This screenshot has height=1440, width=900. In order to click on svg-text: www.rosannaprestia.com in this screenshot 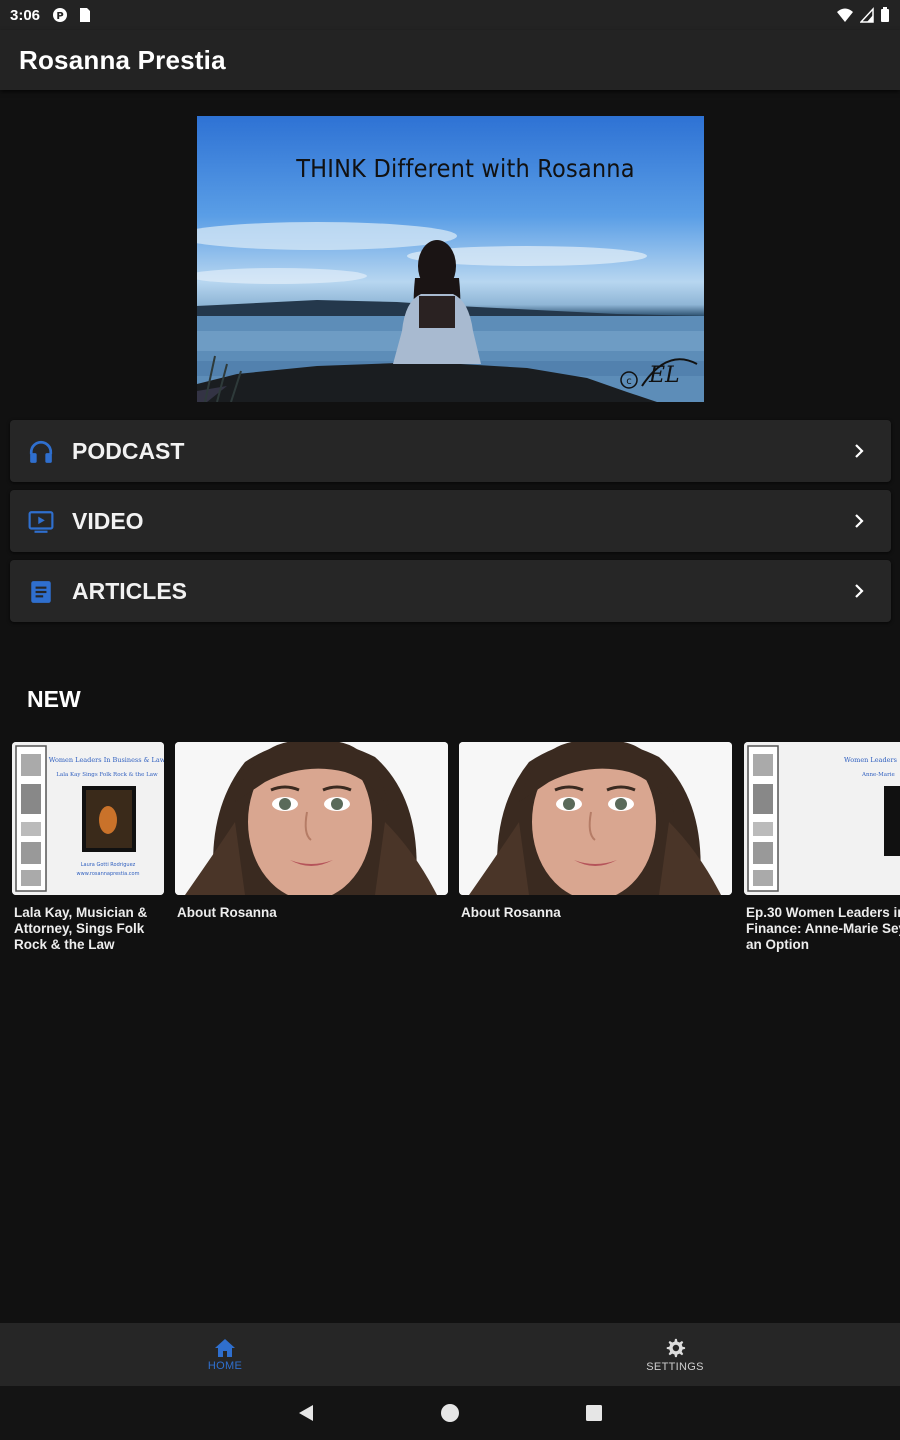, I will do `click(108, 874)`.